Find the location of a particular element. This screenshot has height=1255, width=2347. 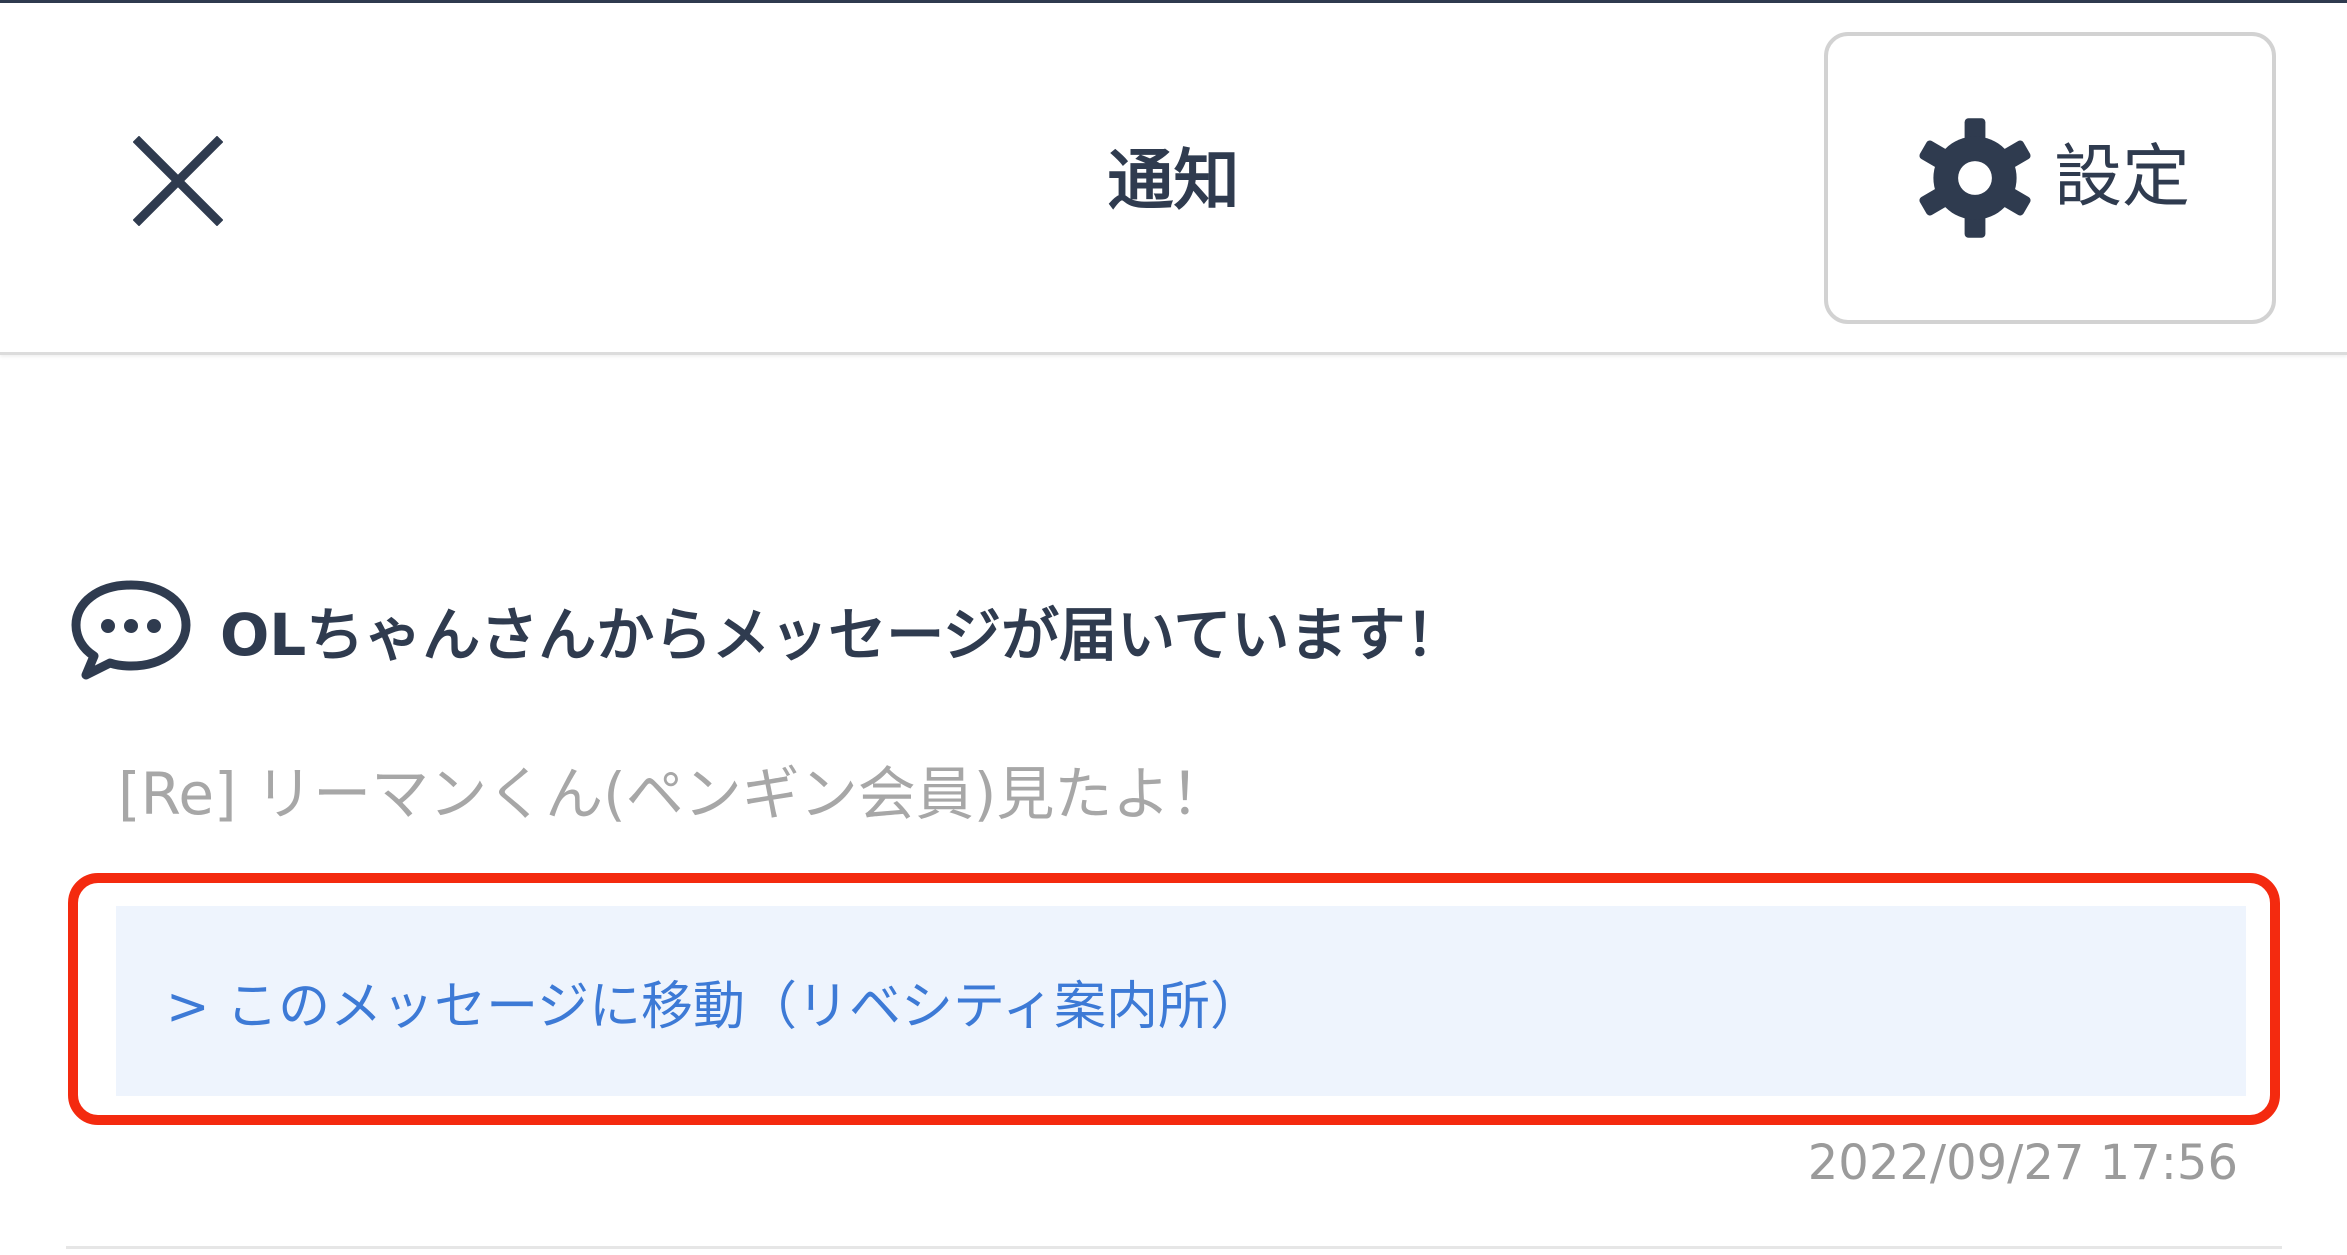

notification-header: OLちゃんさんからメッセージが届いています！ is located at coordinates (1174, 630).